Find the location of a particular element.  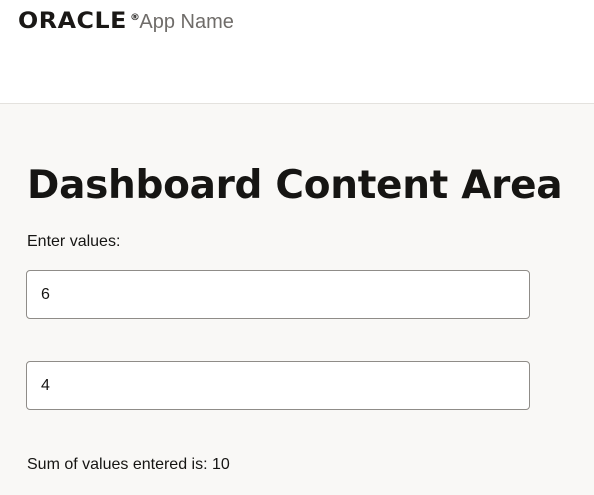

instructions-label: Enter values: is located at coordinates (74, 241).